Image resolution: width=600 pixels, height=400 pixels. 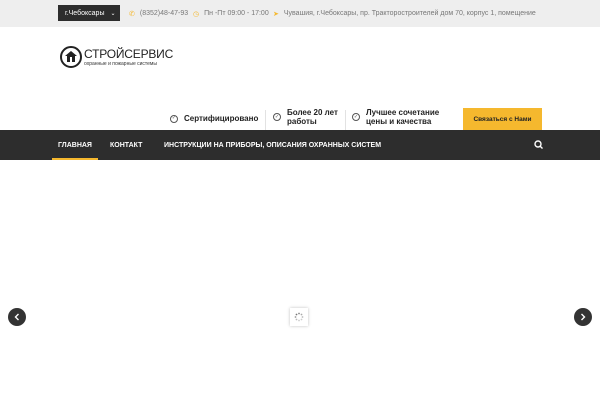 I want to click on feature-text-line2: цены и качества, so click(x=399, y=121).